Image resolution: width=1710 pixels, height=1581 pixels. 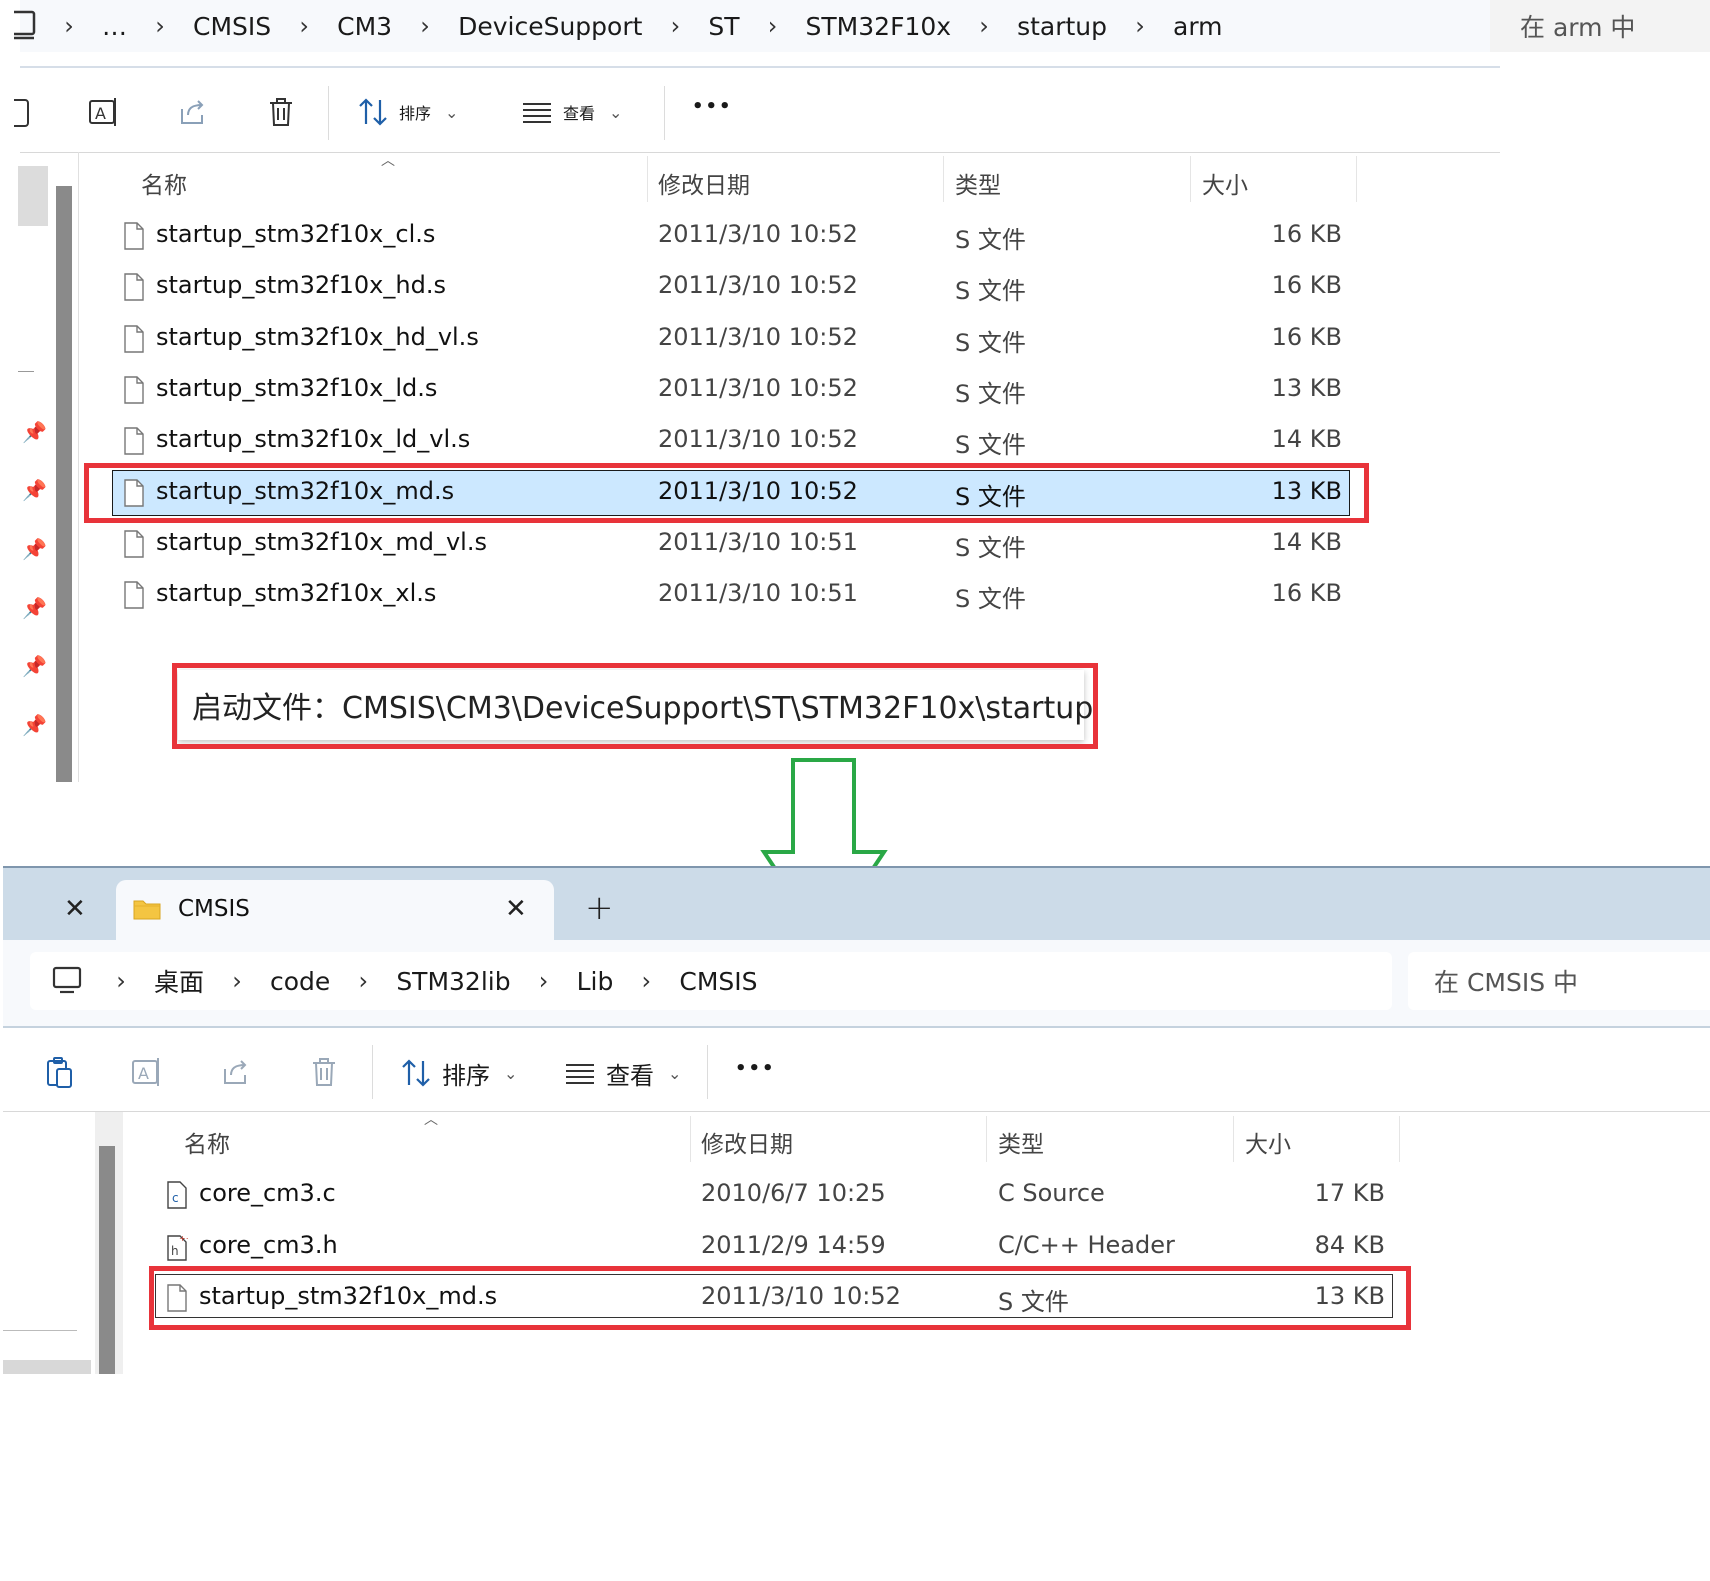 I want to click on breadcrumb-arm: arm, so click(x=1198, y=26).